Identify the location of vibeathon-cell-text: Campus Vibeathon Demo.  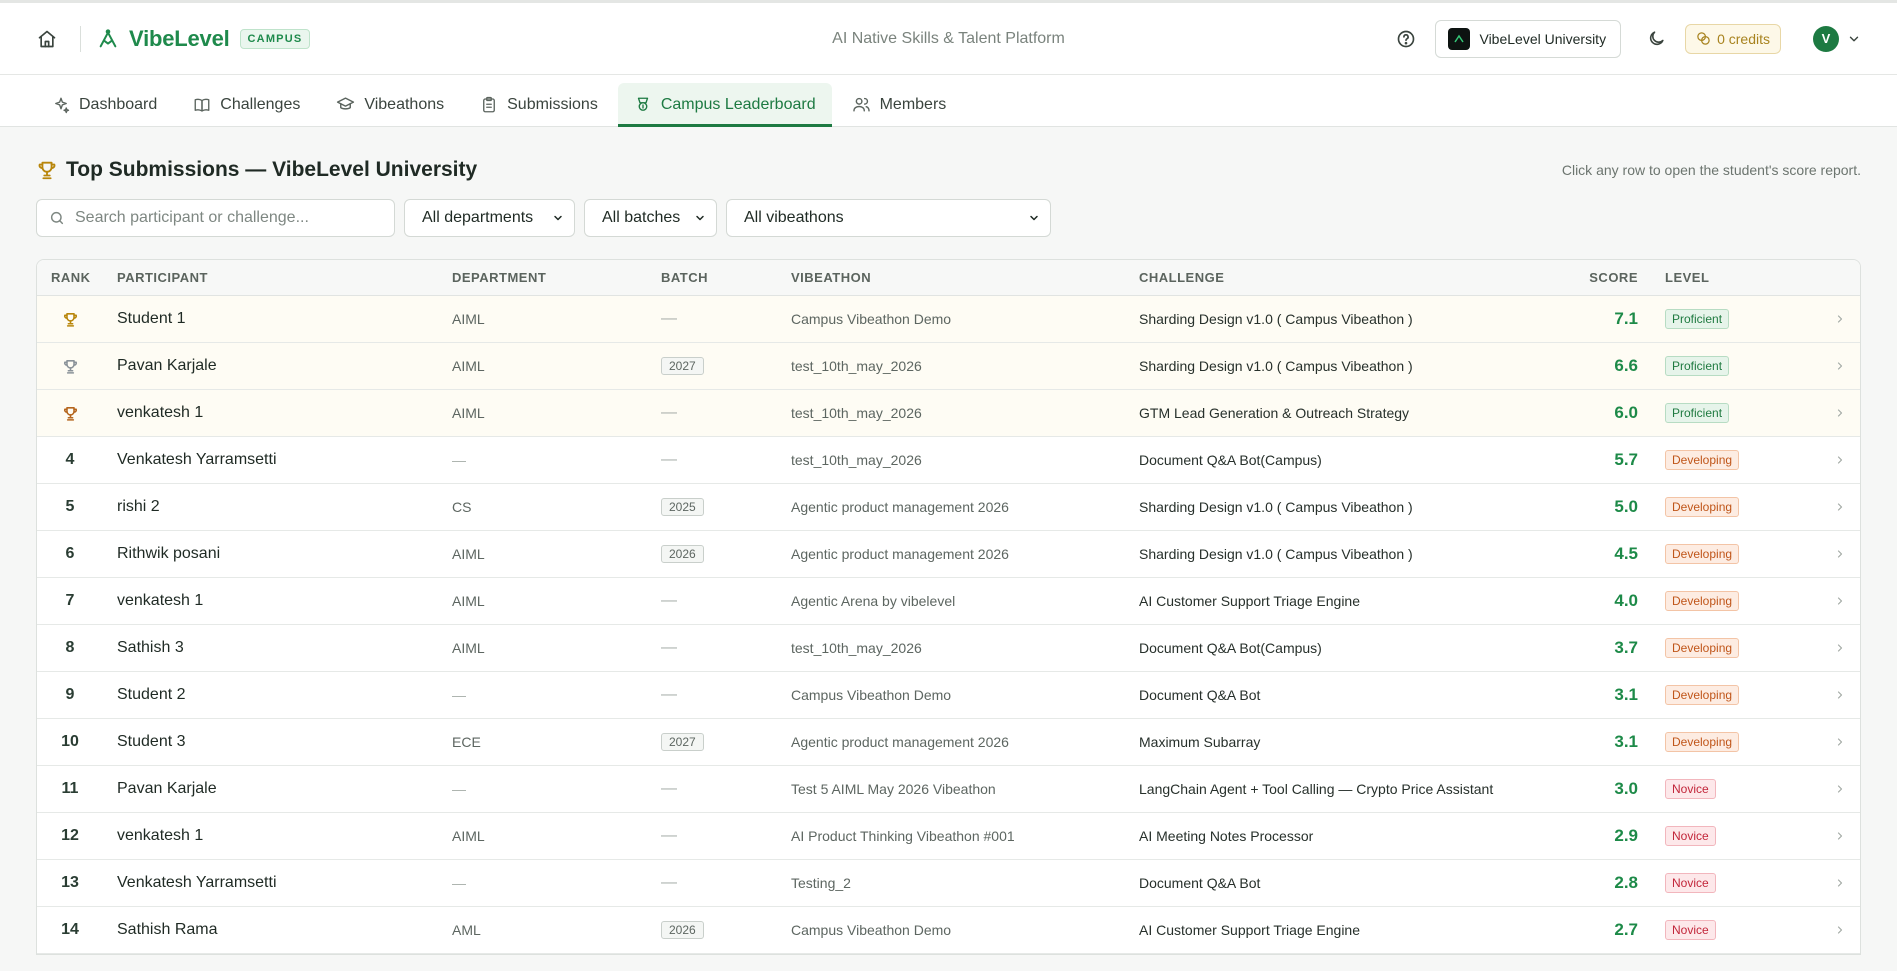
(871, 695).